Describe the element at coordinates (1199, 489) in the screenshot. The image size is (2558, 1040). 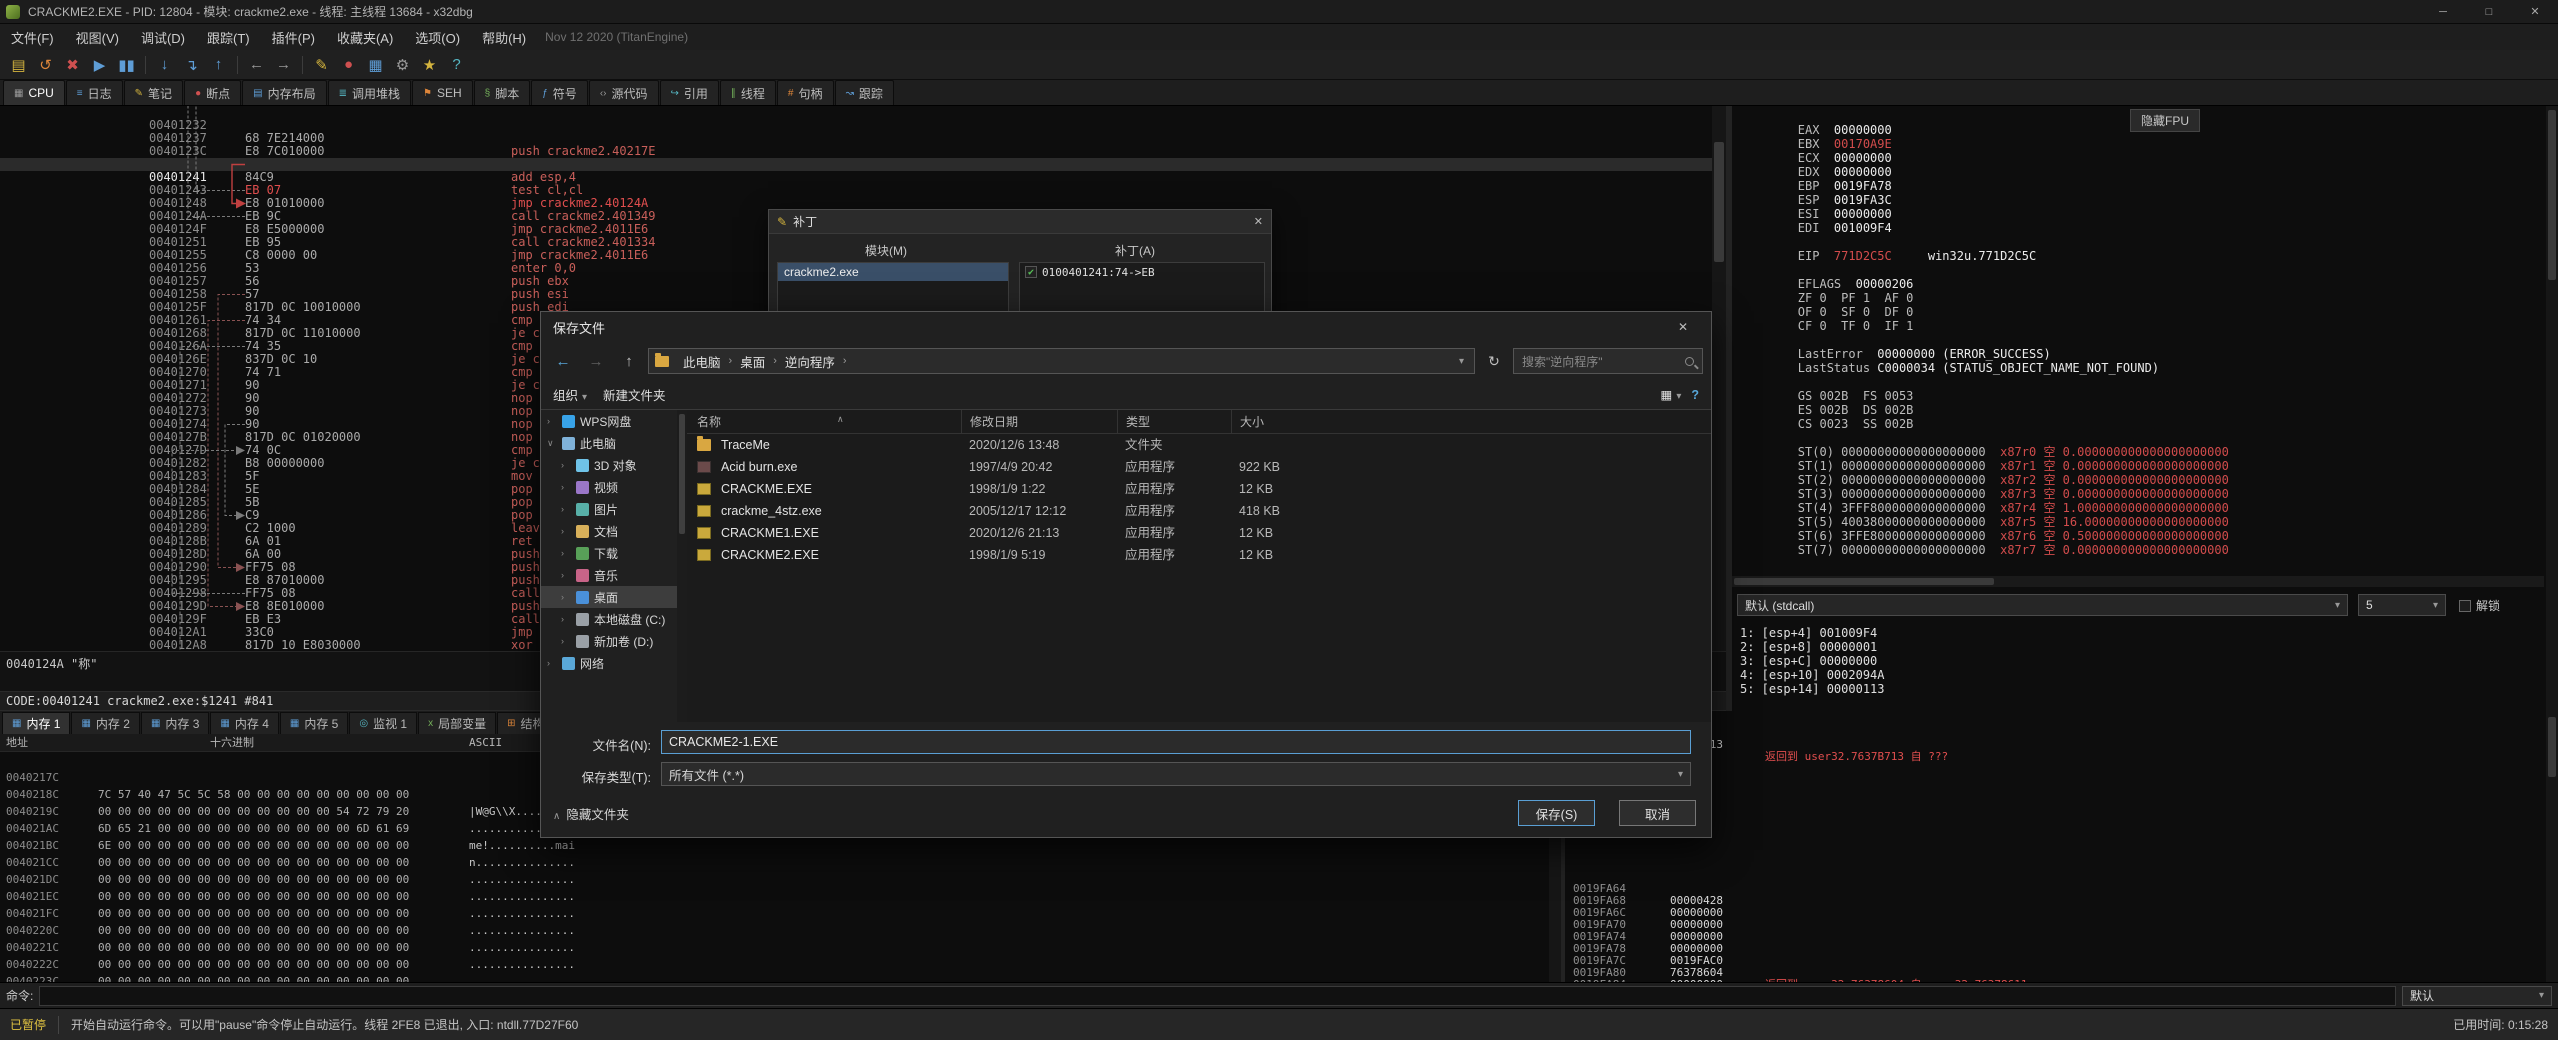
I see `CRACKME.EXE: CRACKME.EXE 1998/1/9 1:22 应用程序 12 KB` at that location.